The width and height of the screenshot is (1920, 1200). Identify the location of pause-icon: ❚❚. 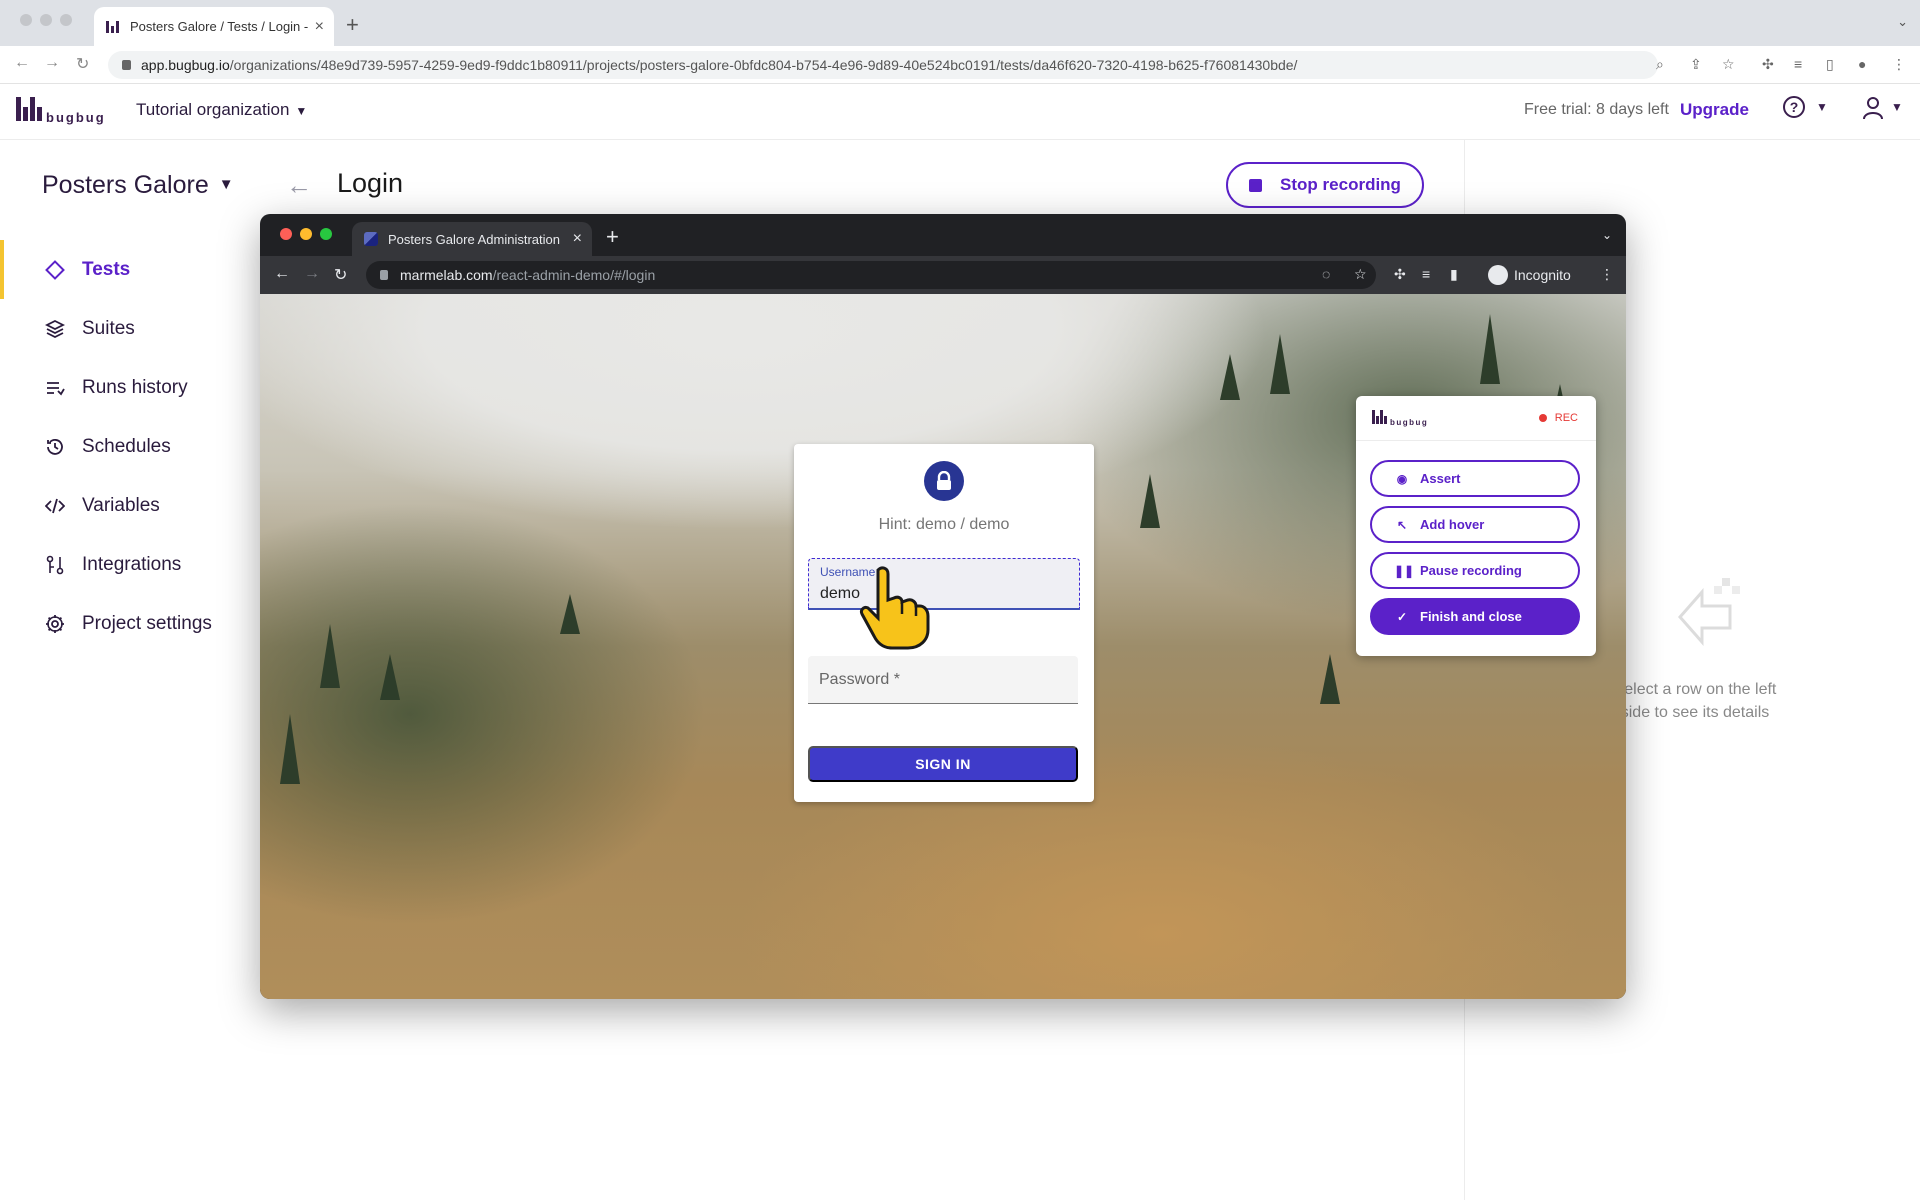
(1404, 570).